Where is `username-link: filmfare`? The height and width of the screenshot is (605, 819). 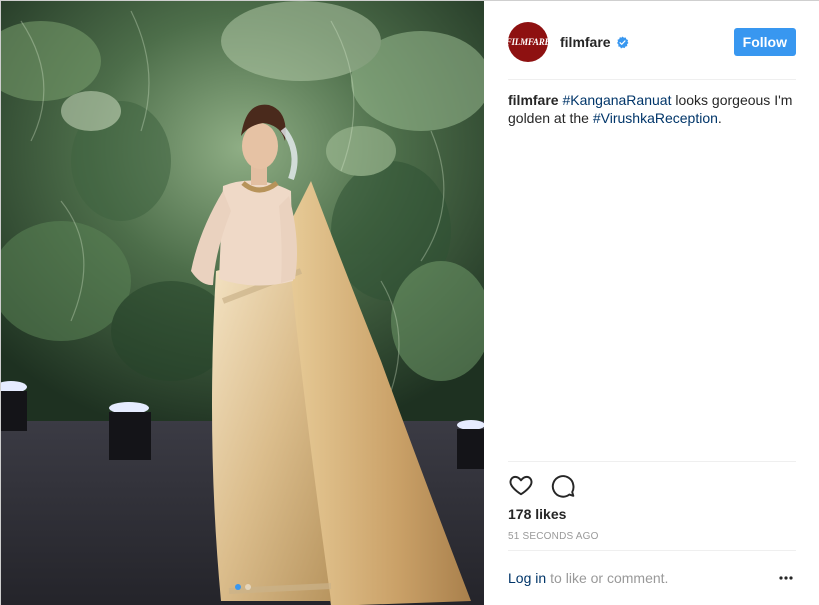
username-link: filmfare is located at coordinates (585, 42).